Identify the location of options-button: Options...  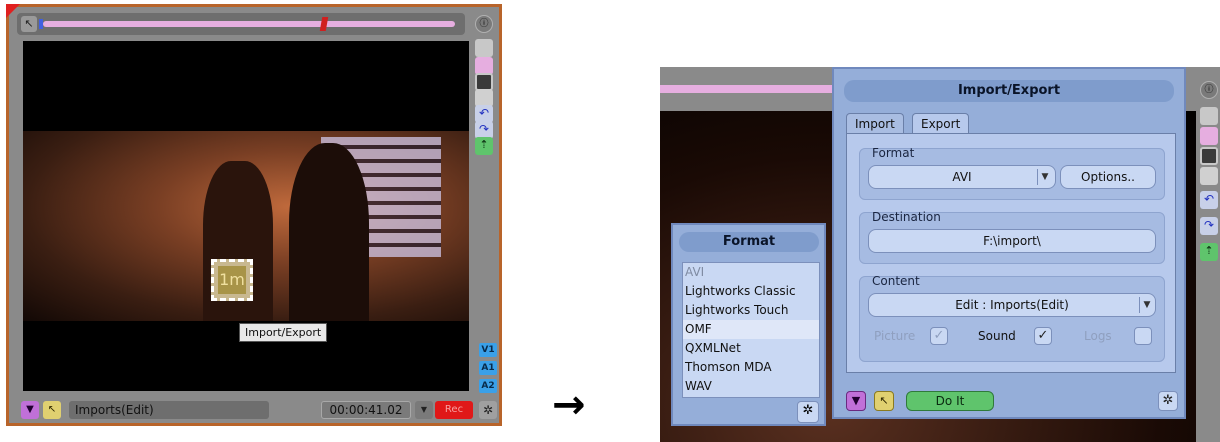
(1108, 177).